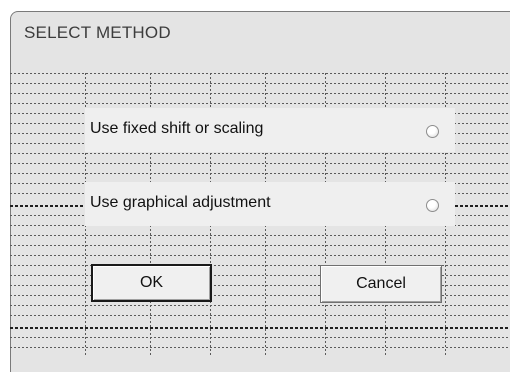 Image resolution: width=510 pixels, height=372 pixels. What do you see at coordinates (180, 202) in the screenshot?
I see `option-label-graphical: Use graphical adjustment` at bounding box center [180, 202].